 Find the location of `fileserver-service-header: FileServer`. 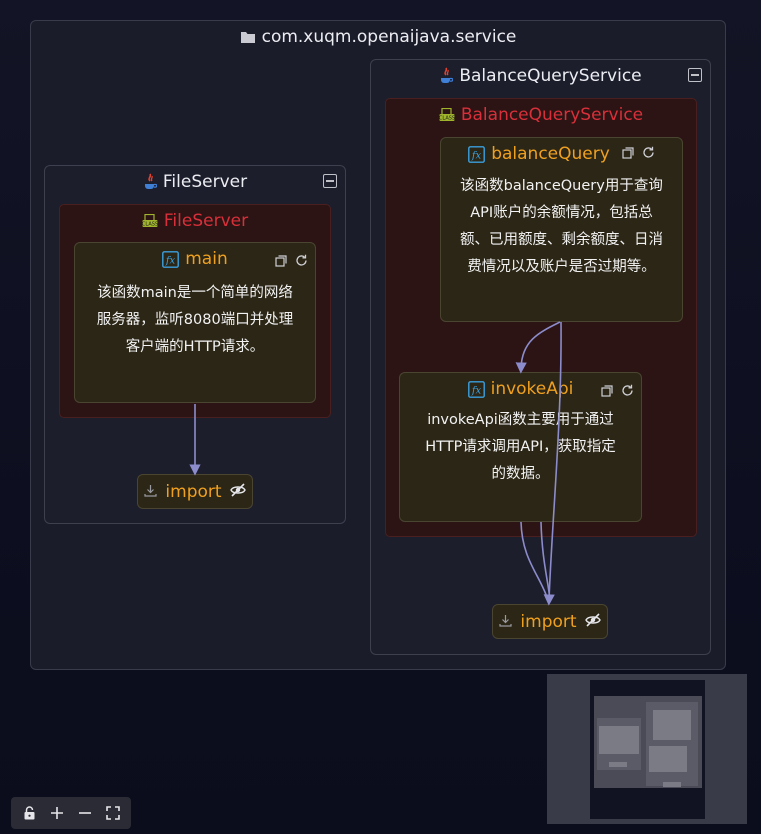

fileserver-service-header: FileServer is located at coordinates (195, 182).